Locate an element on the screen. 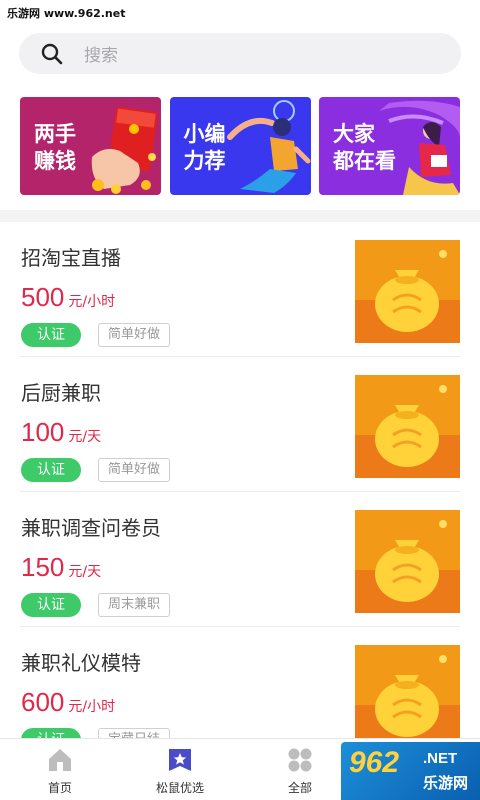 The image size is (480, 800). tab-home: 首页 is located at coordinates (60, 769).